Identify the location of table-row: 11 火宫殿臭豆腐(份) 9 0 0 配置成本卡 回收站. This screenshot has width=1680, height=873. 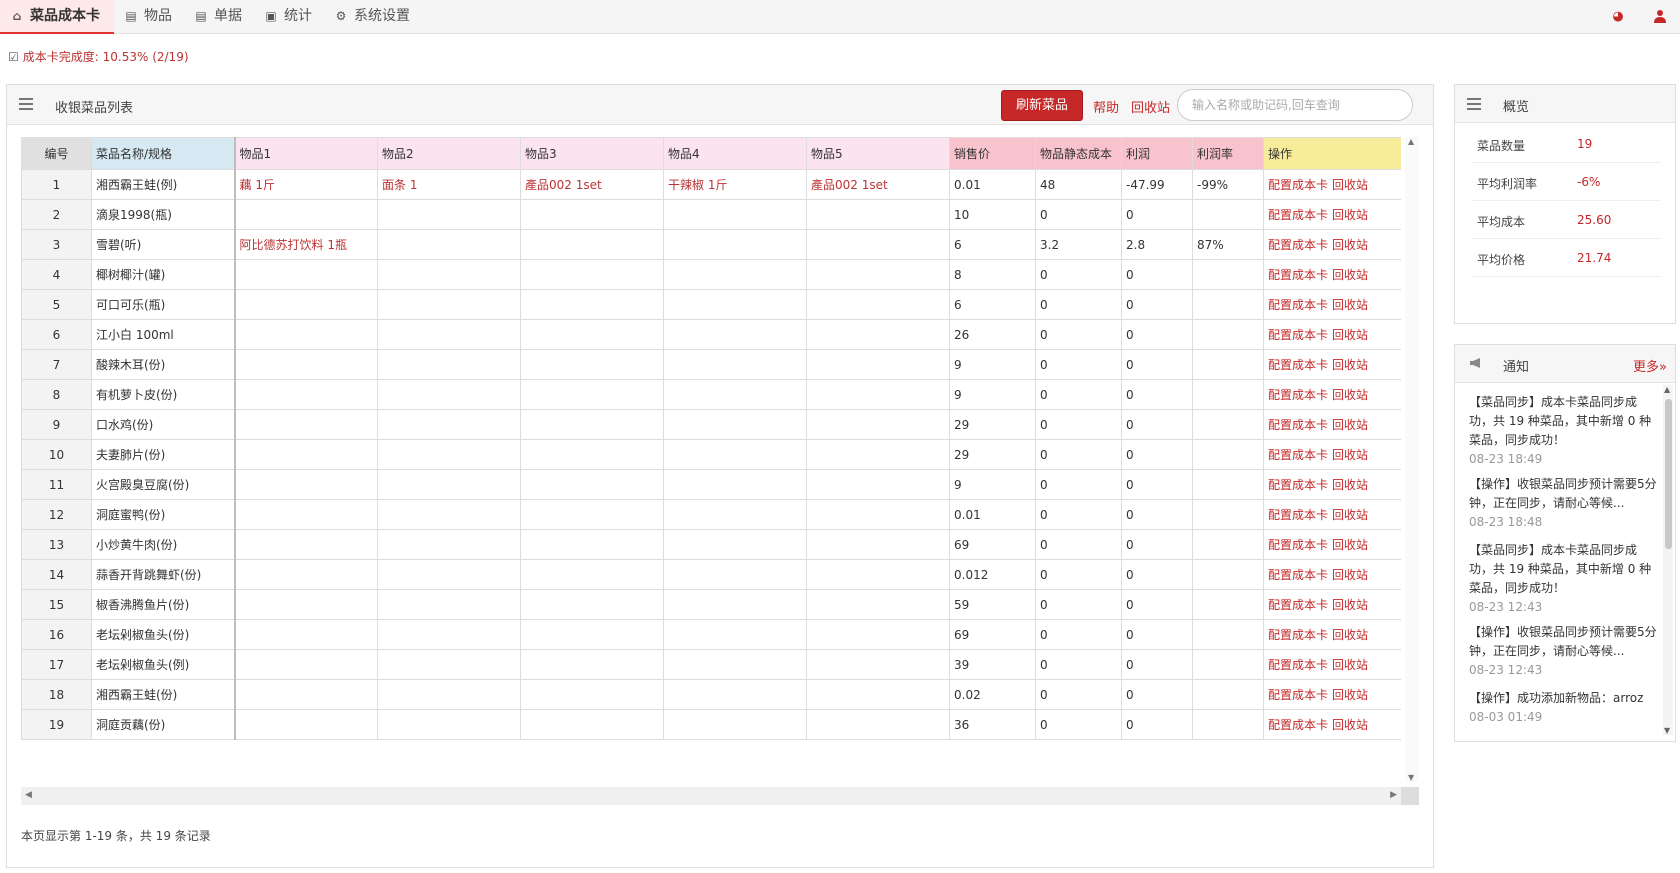
(711, 484).